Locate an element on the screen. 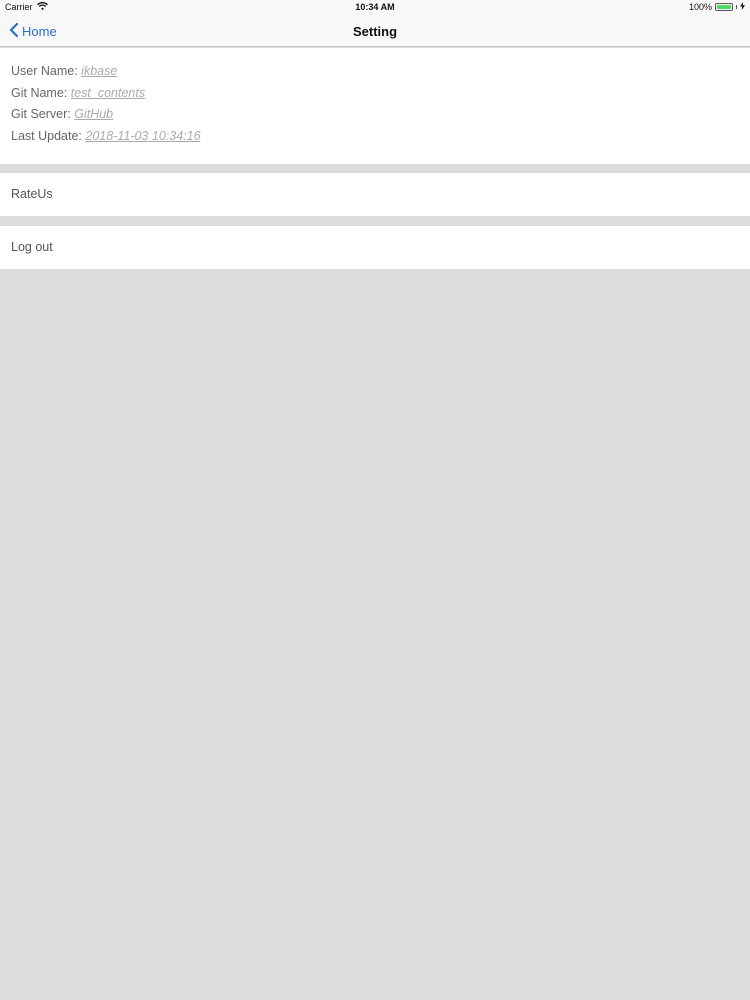  git-server-value: GitHub is located at coordinates (93, 114).